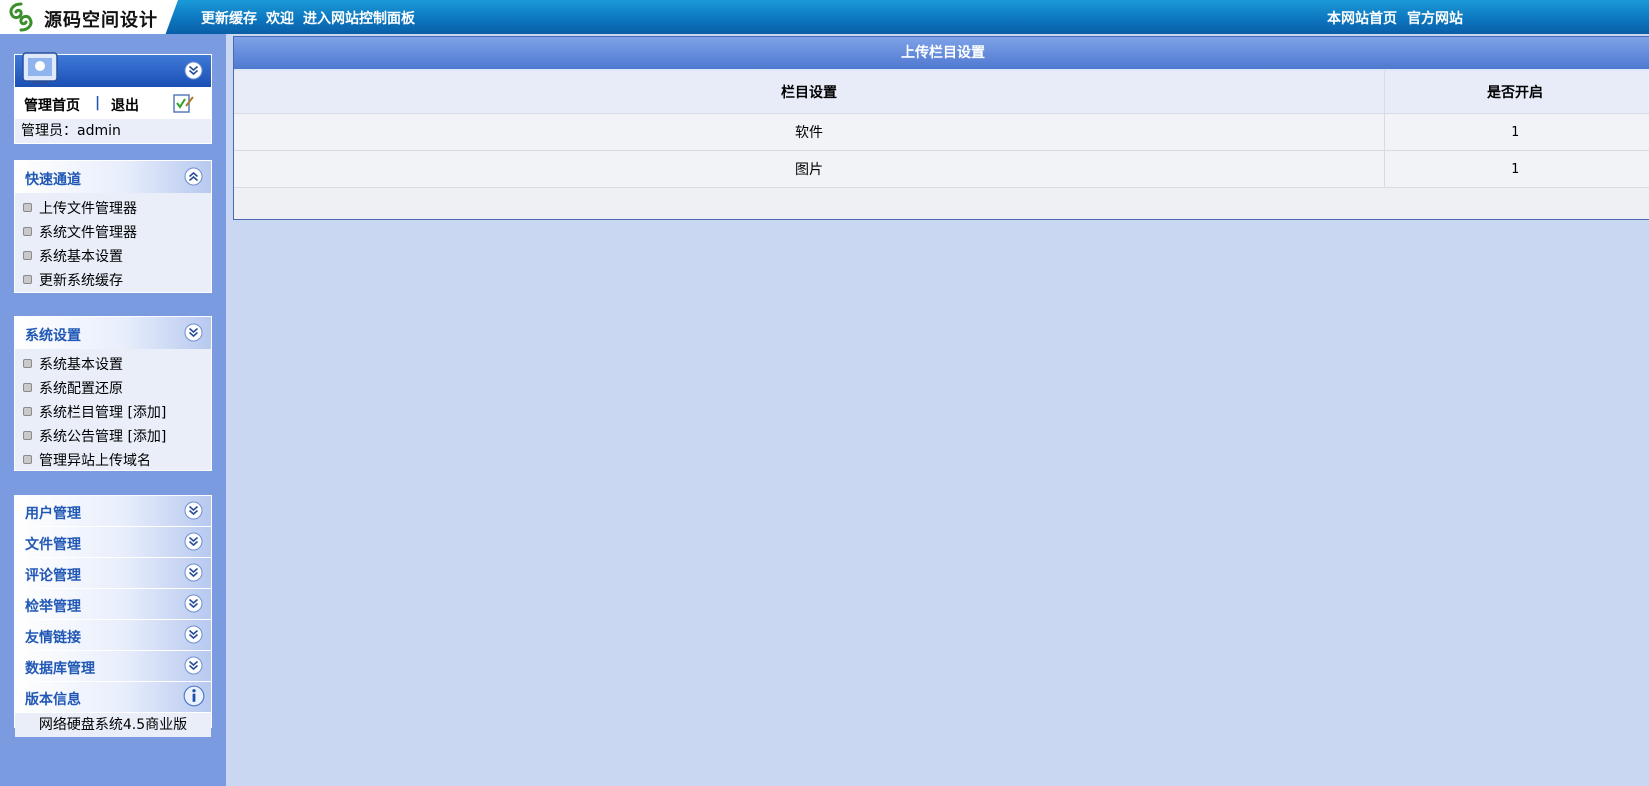  Describe the element at coordinates (113, 725) in the screenshot. I see `version-text: 网络硬盘系统4.5商业版` at that location.